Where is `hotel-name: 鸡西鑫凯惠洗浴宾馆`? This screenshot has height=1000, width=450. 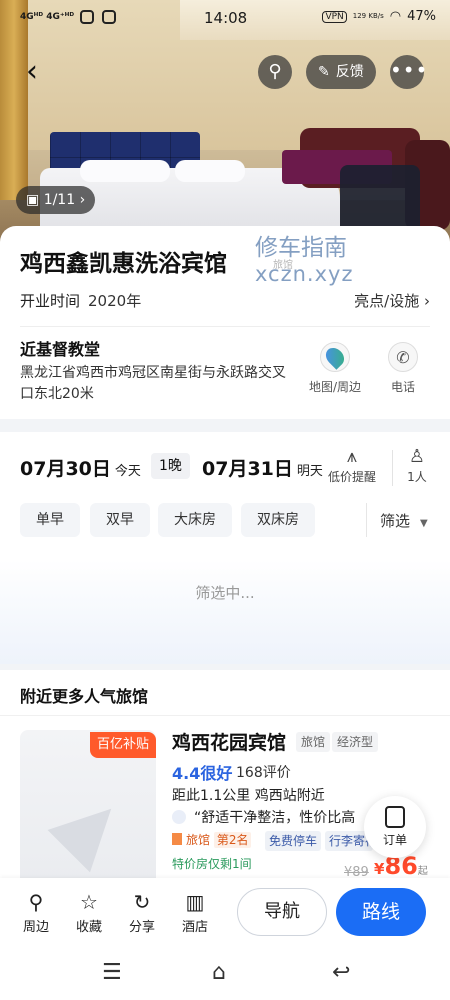
hotel-name: 鸡西鑫凯惠洗浴宾馆 is located at coordinates (123, 264).